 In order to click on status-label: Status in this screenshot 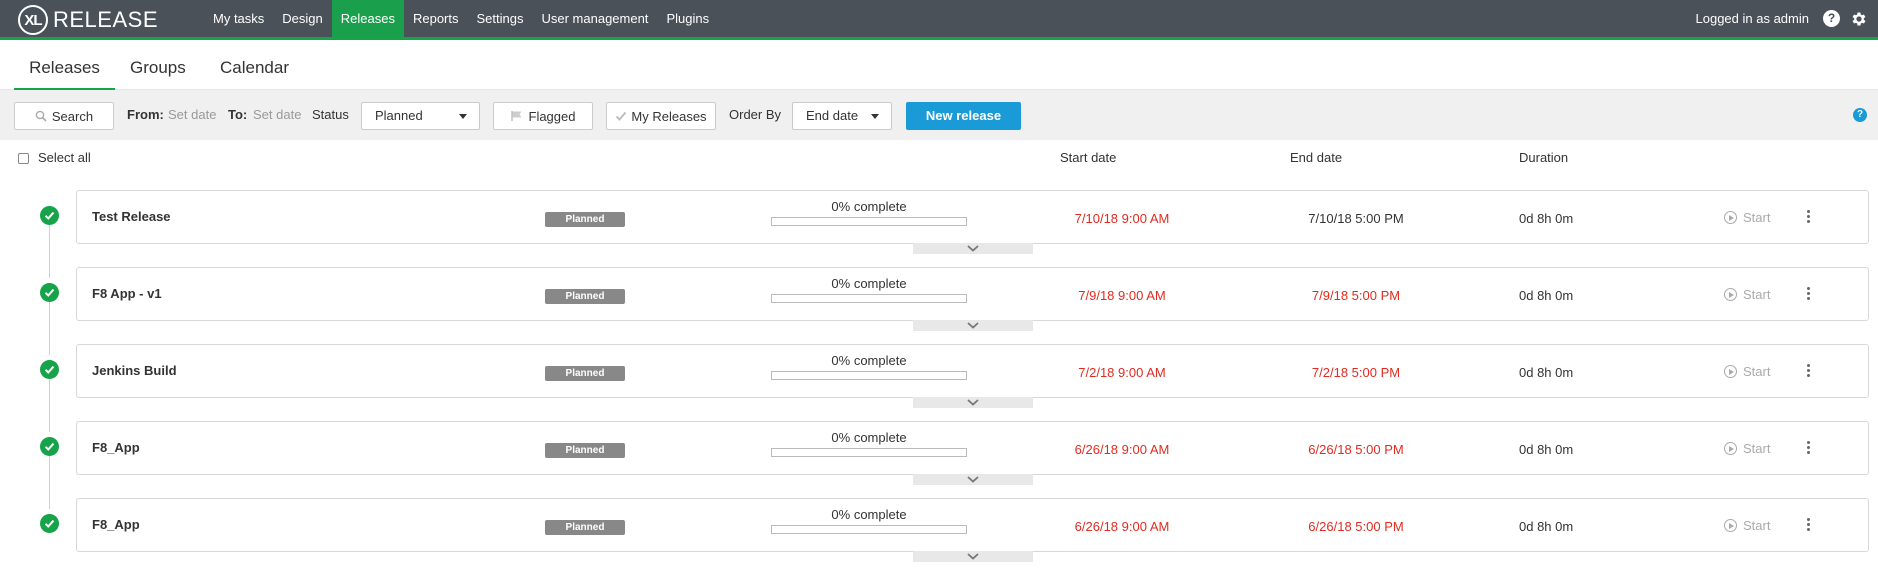, I will do `click(330, 114)`.